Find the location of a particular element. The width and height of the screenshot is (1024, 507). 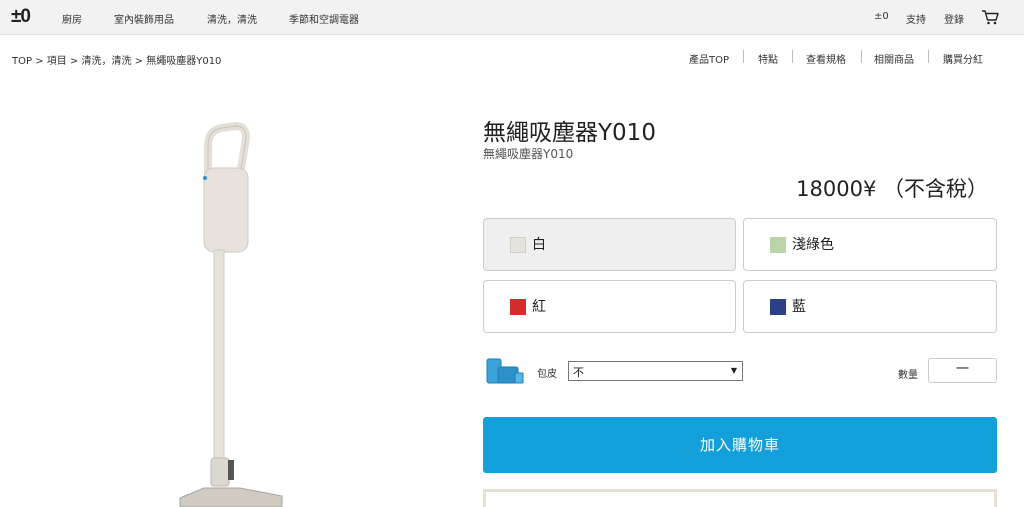

color-label: 紅 is located at coordinates (539, 307).